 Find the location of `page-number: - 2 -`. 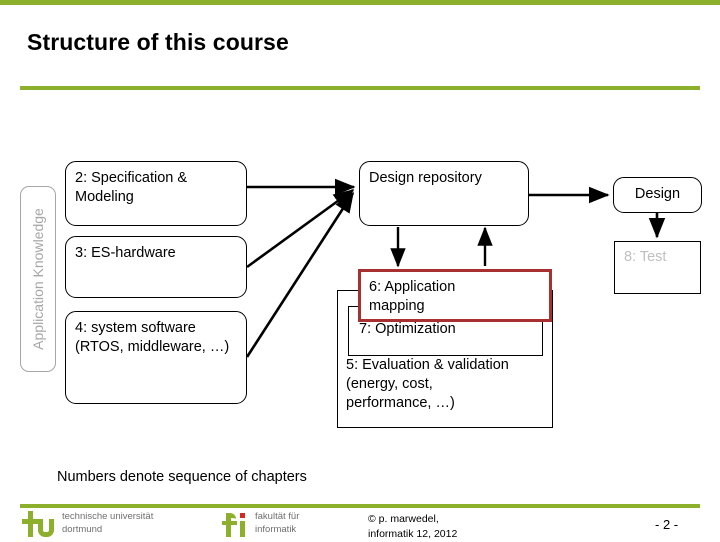

page-number: - 2 - is located at coordinates (667, 524).